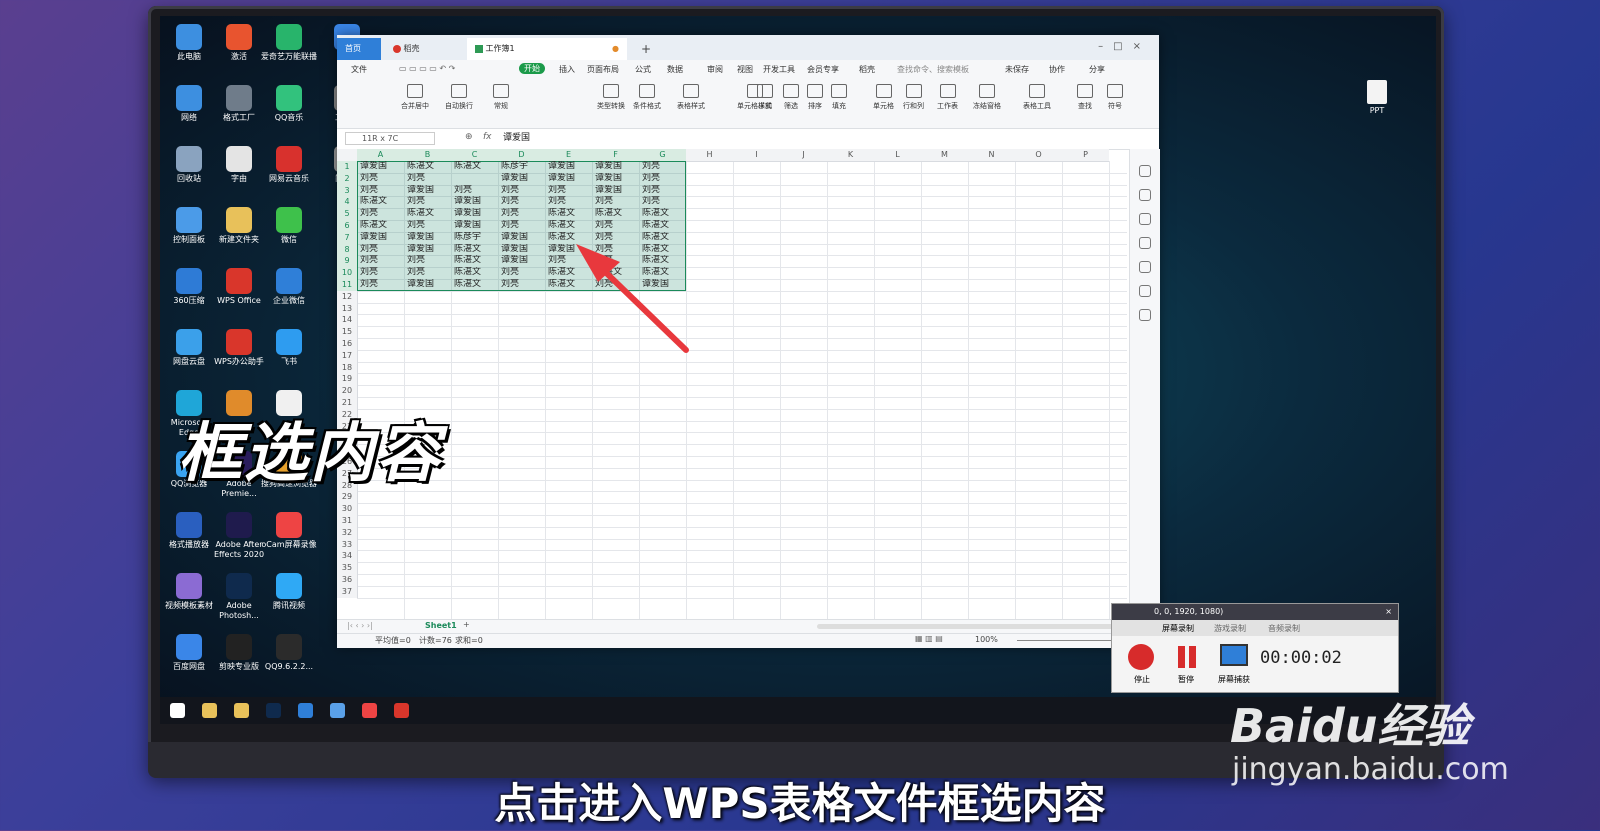 Image resolution: width=1600 pixels, height=831 pixels. Describe the element at coordinates (1350, 726) in the screenshot. I see `baidu-jingyan-watermark: Baidu经验` at that location.